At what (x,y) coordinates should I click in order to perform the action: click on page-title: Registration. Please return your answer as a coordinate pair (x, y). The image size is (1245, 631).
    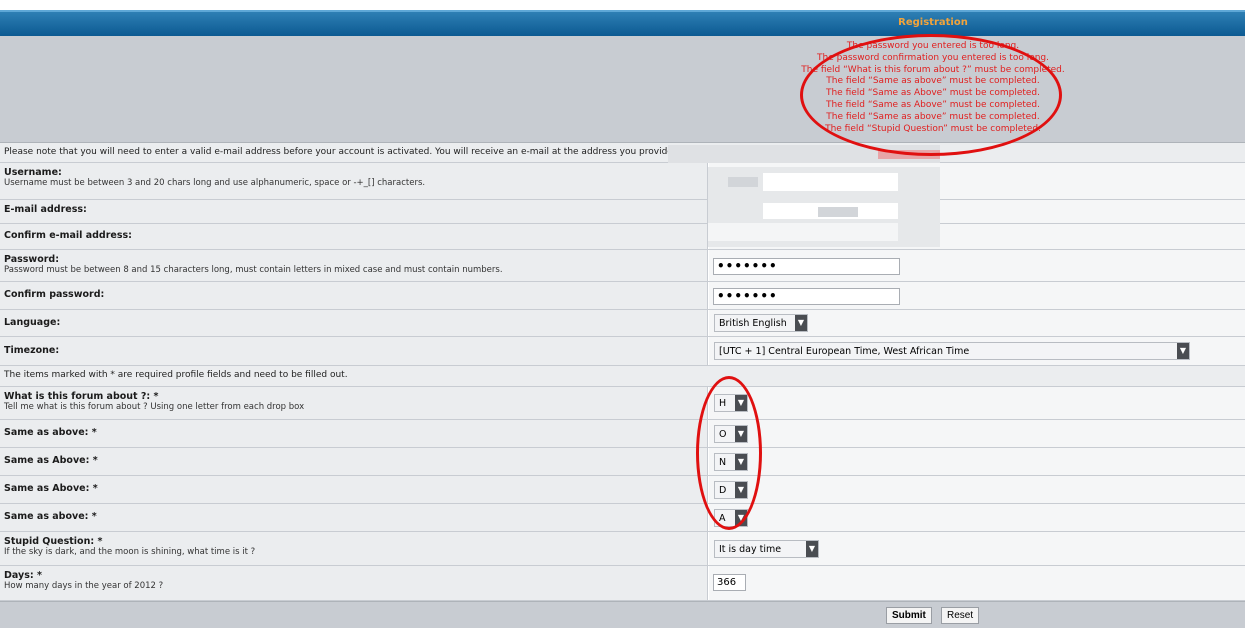
    Looking at the image, I should click on (933, 22).